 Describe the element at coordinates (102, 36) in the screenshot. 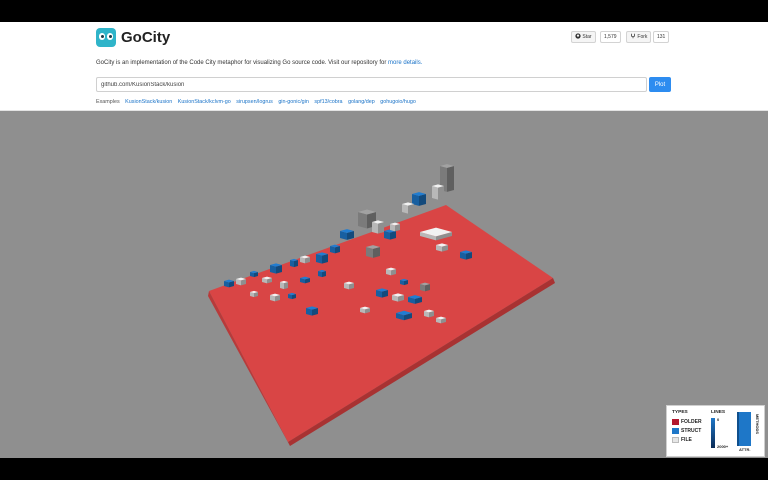

I see `logo-eye-left-icon` at that location.